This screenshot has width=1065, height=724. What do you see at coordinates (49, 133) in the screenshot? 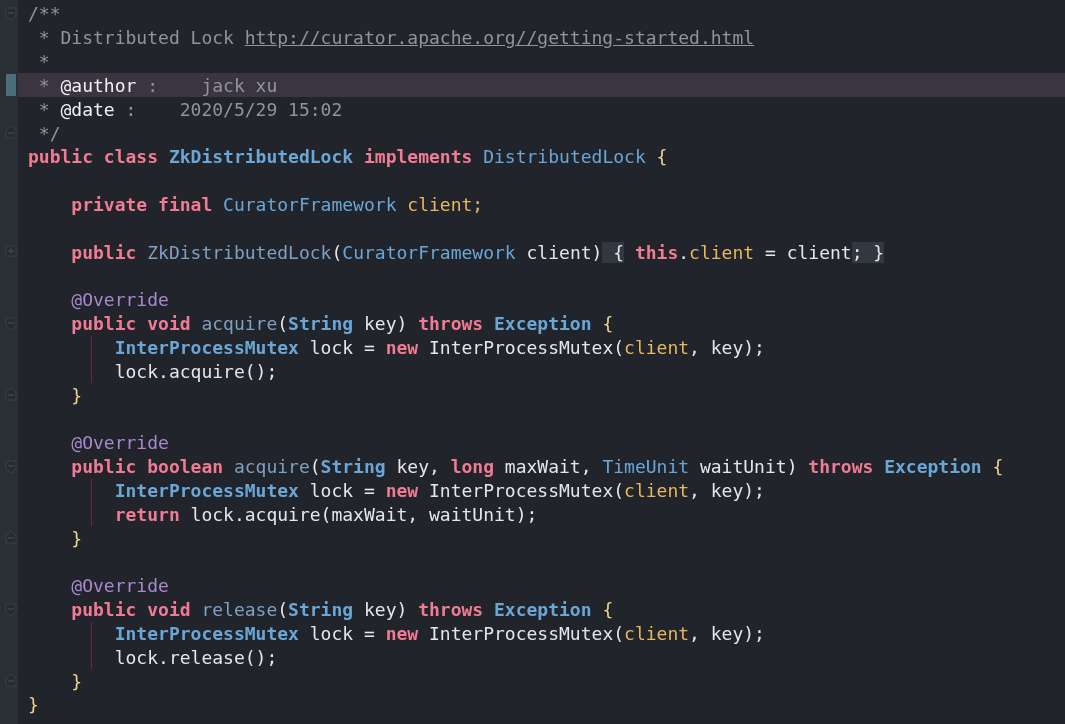
I see `code-line: */` at bounding box center [49, 133].